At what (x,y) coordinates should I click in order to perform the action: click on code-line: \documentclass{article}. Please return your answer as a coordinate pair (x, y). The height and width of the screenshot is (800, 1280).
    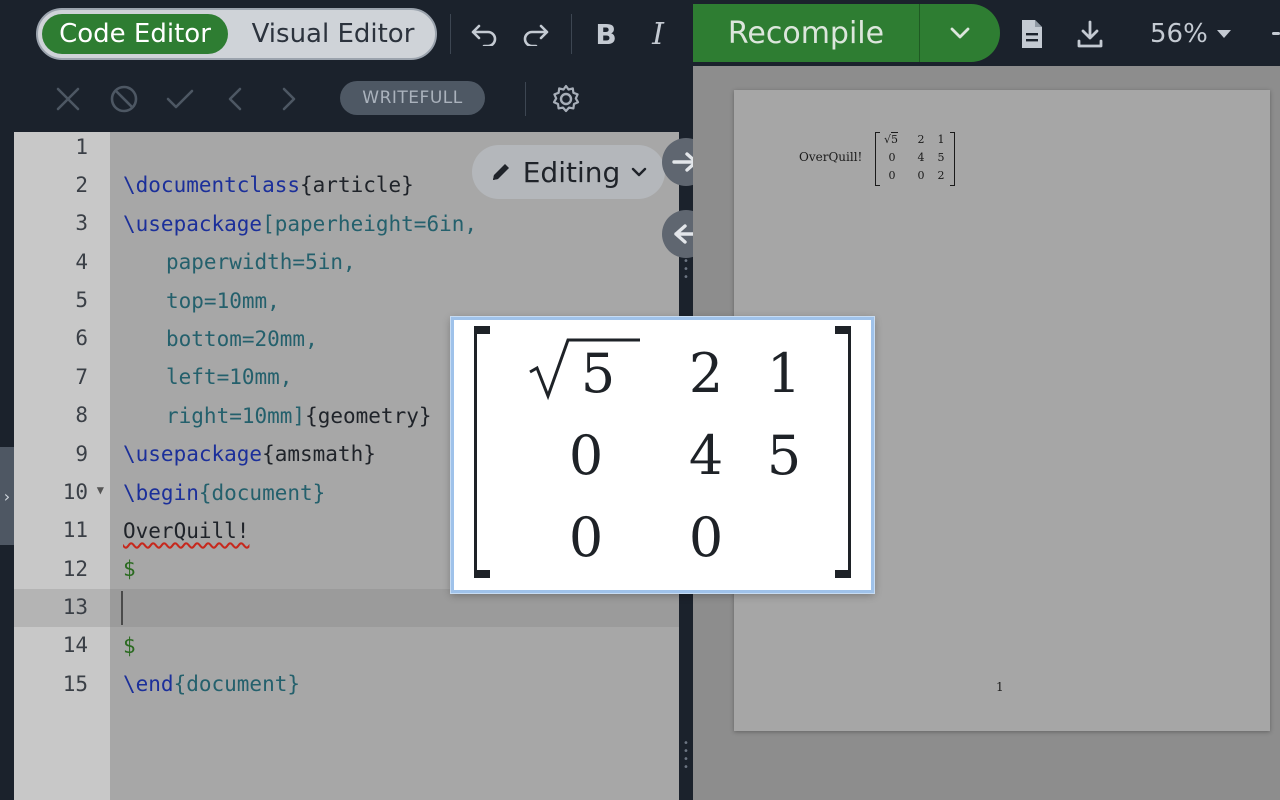
    Looking at the image, I should click on (268, 185).